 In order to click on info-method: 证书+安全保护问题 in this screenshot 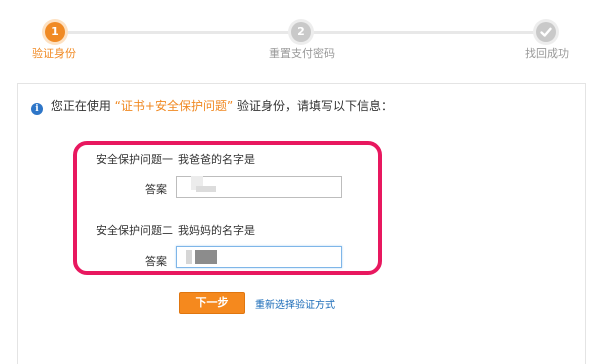, I will do `click(173, 106)`.